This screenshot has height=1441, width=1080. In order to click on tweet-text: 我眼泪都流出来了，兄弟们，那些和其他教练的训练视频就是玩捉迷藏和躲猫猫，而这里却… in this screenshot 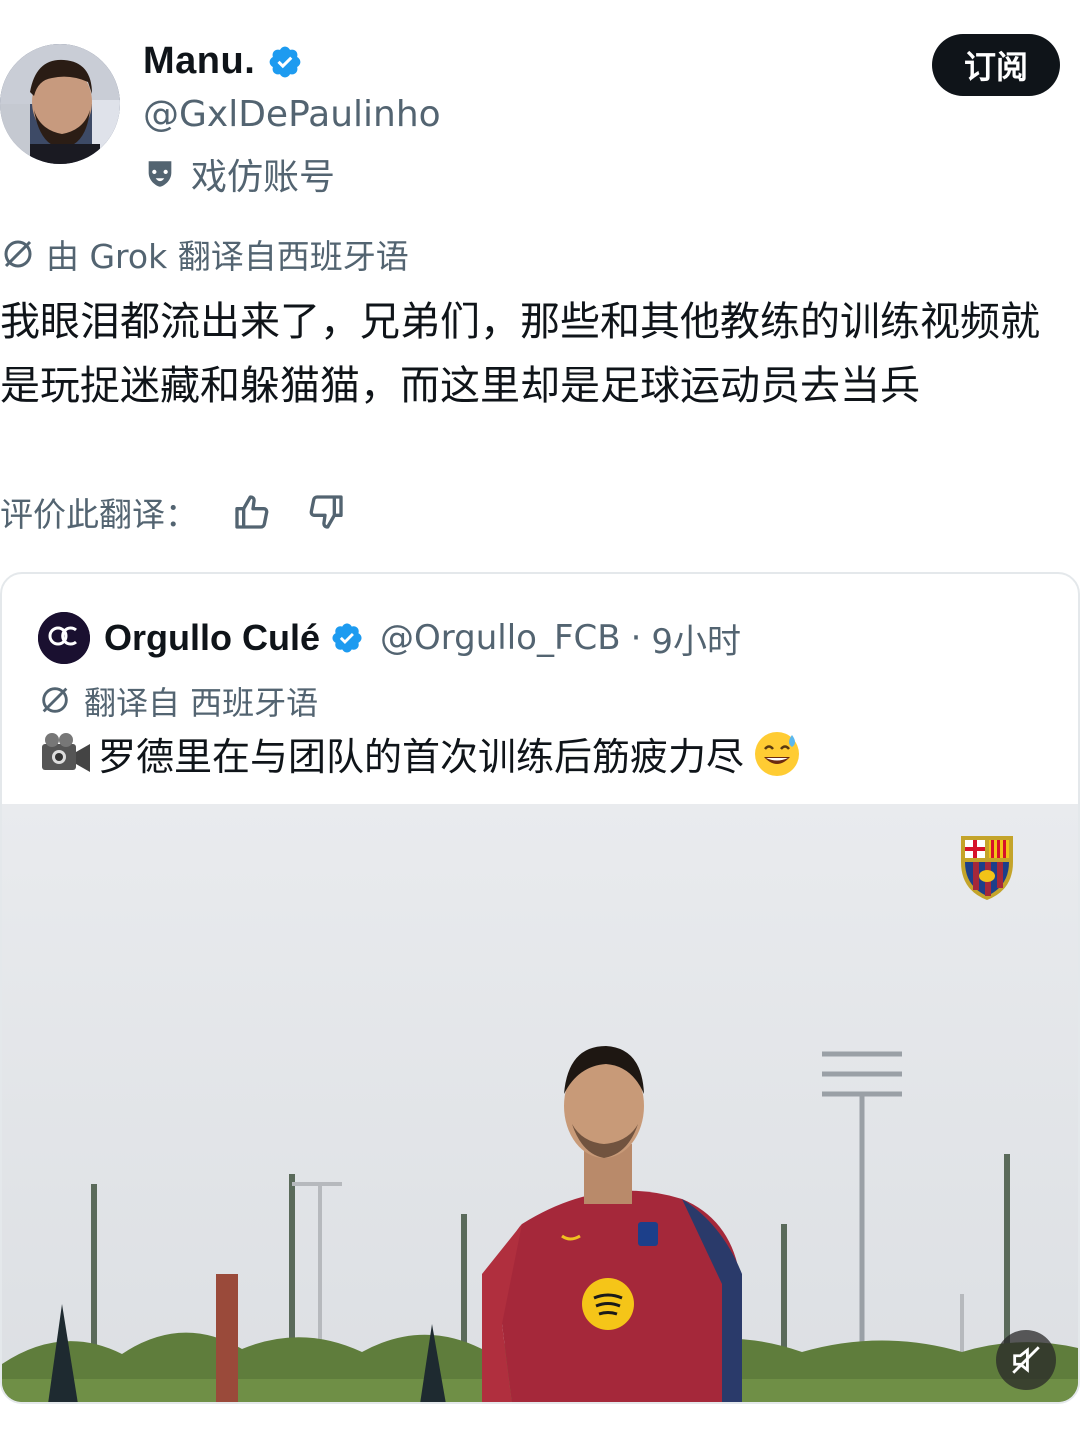, I will do `click(520, 354)`.